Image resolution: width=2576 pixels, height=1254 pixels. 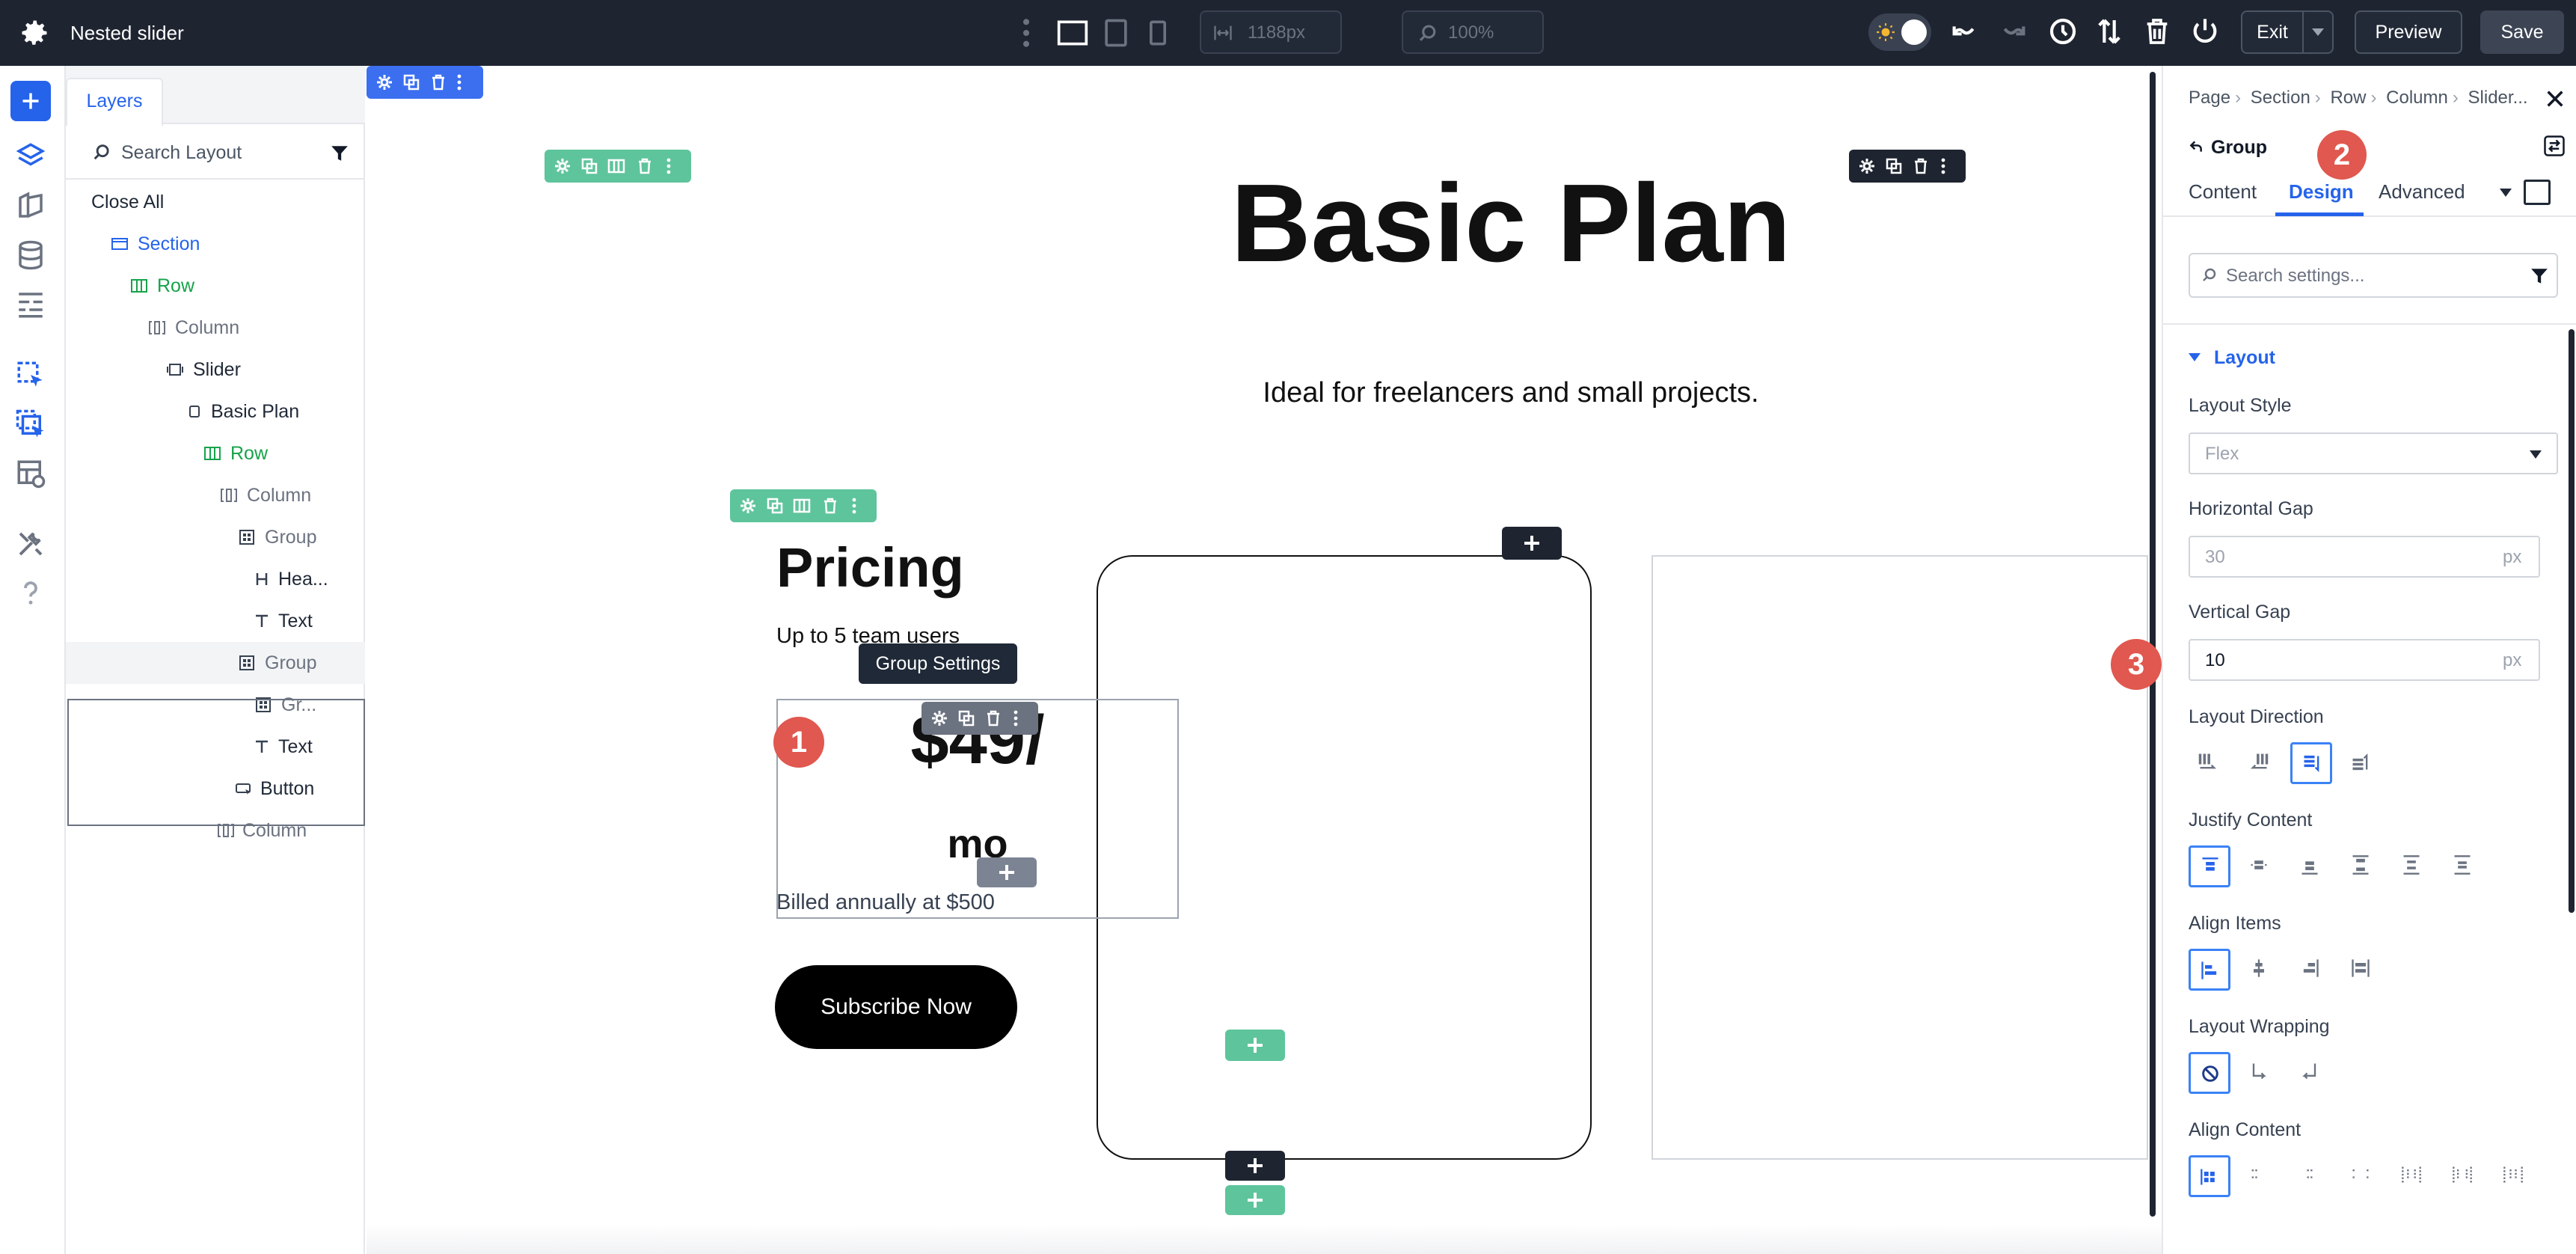 I want to click on layer-item-basic-plan: Basic Plan, so click(x=215, y=411).